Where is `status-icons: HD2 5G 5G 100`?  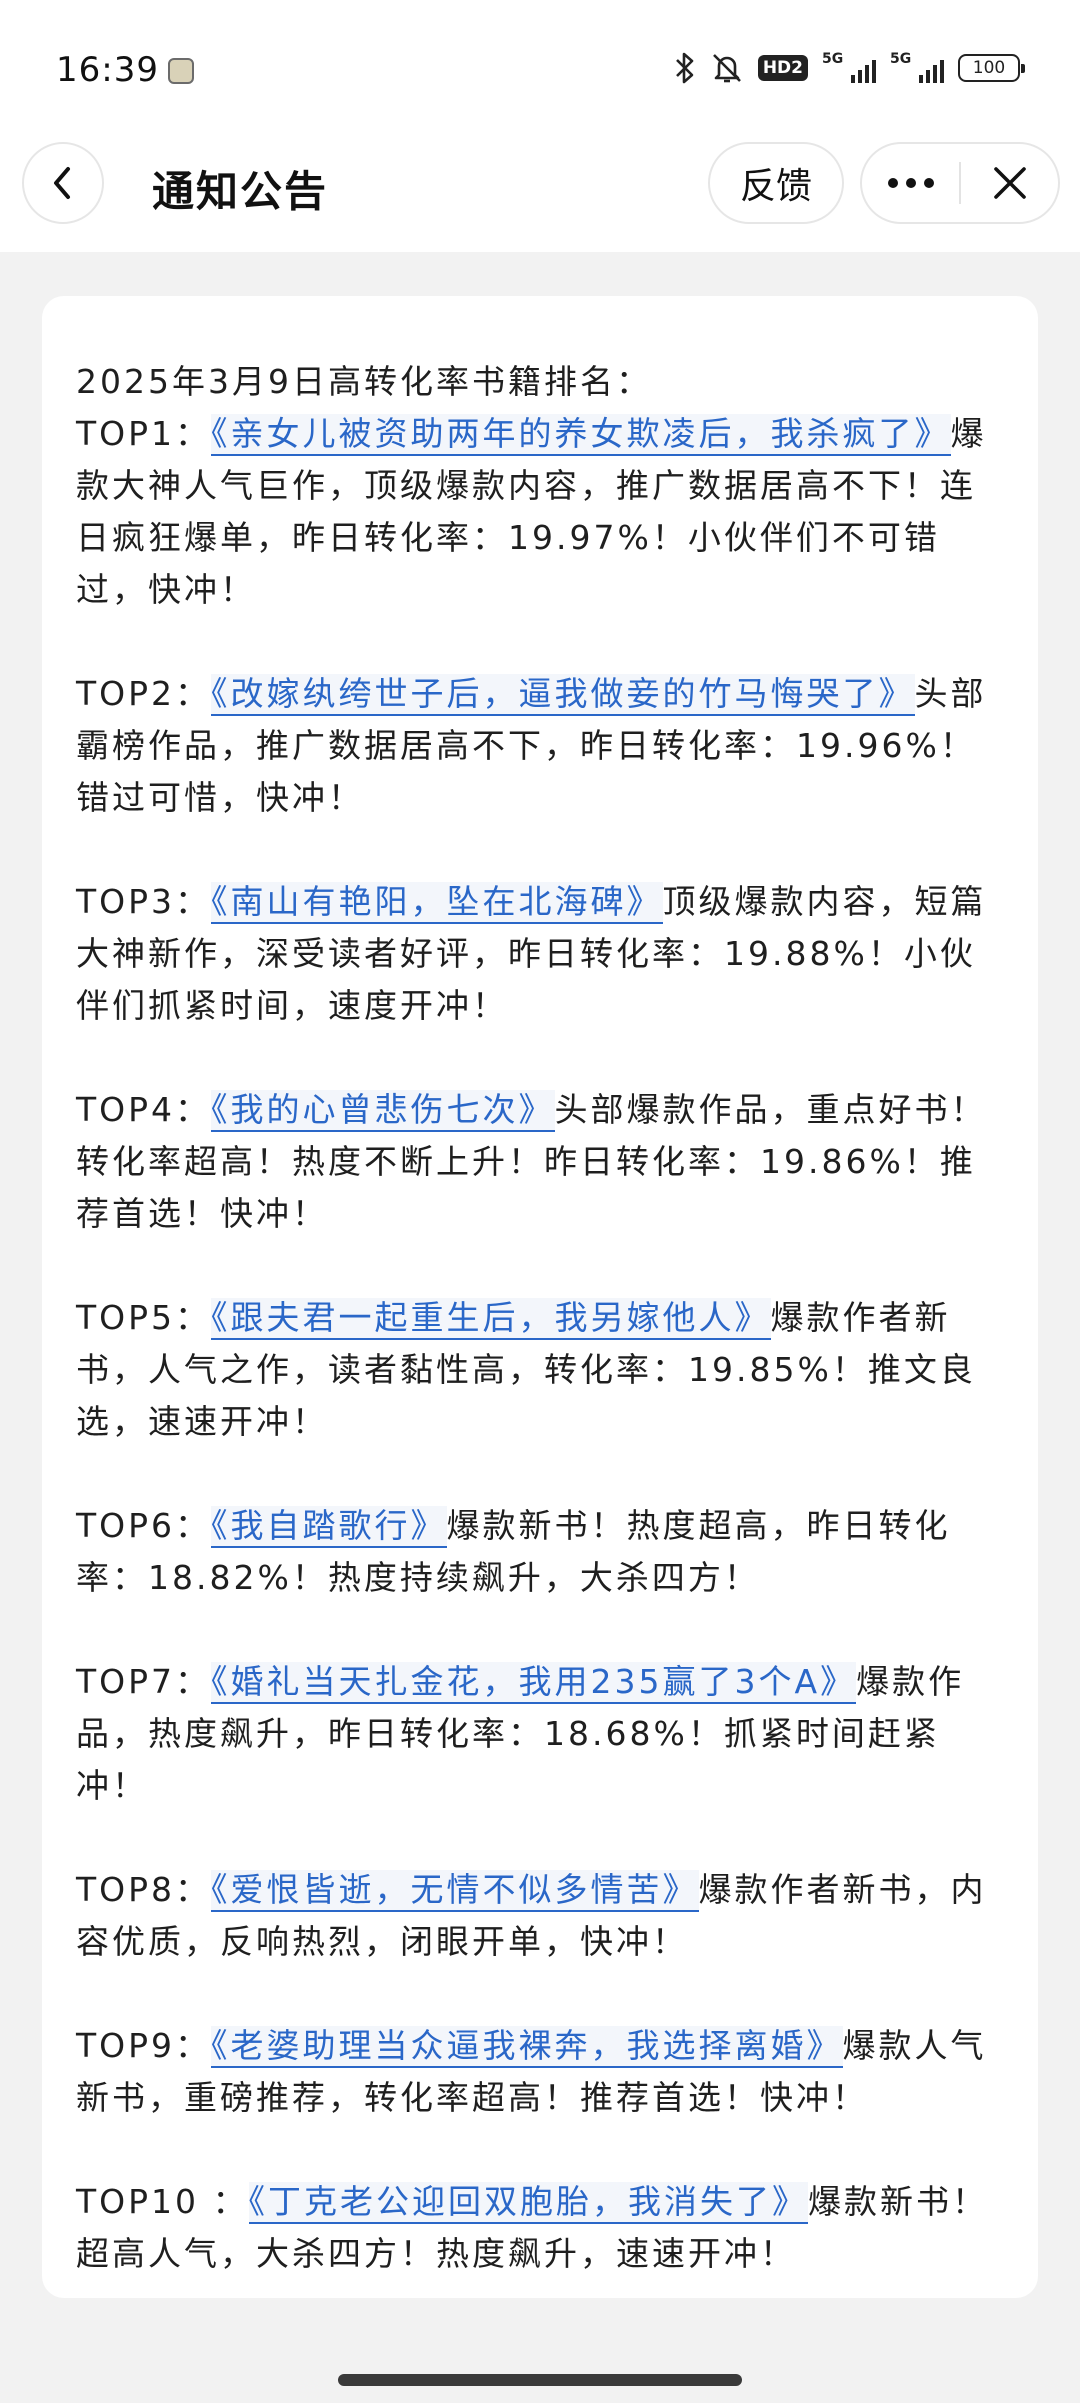 status-icons: HD2 5G 5G 100 is located at coordinates (849, 68).